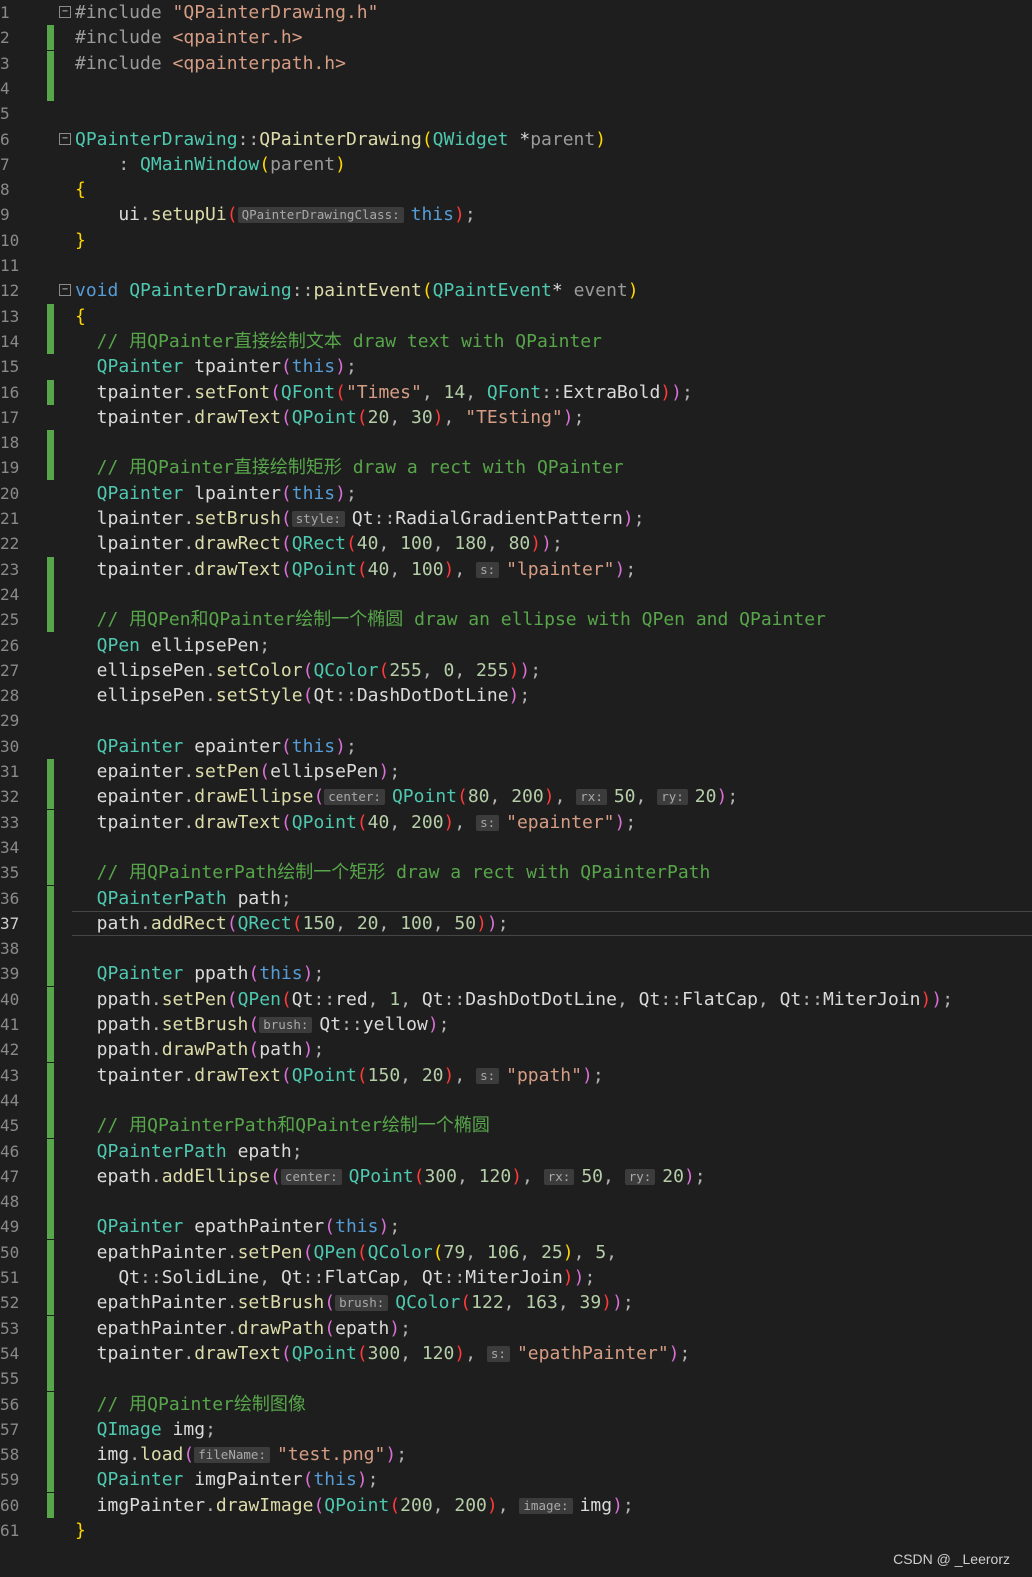 The height and width of the screenshot is (1577, 1032). I want to click on code-line-57: 57 QImage img;, so click(516, 1429).